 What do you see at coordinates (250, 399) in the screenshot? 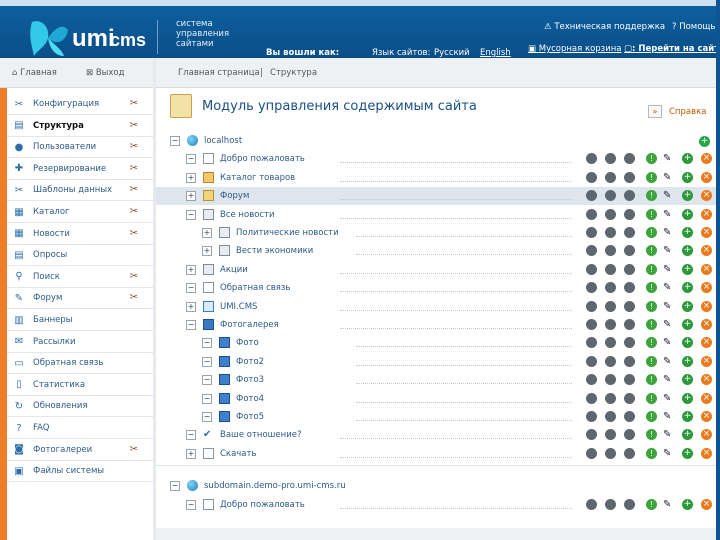
I see `tree-row-label: Фото4` at bounding box center [250, 399].